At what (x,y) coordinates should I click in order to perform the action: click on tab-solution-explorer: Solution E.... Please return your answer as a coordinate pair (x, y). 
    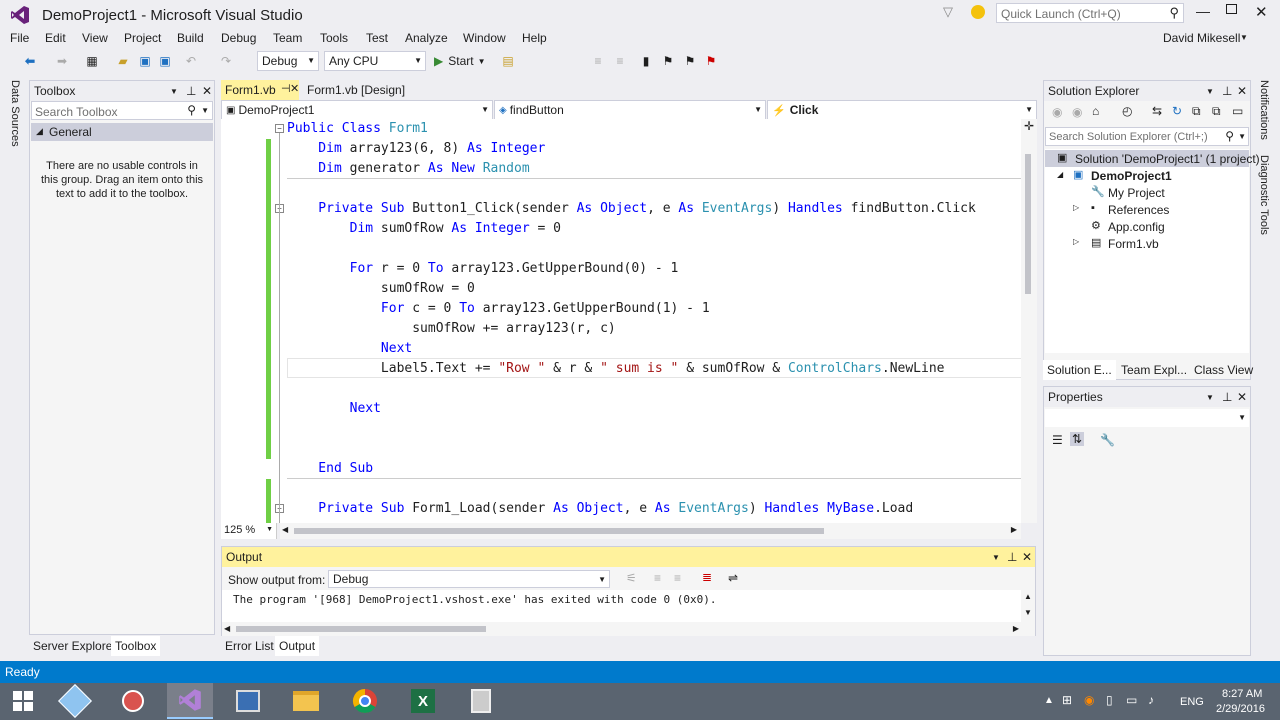
    Looking at the image, I should click on (1079, 370).